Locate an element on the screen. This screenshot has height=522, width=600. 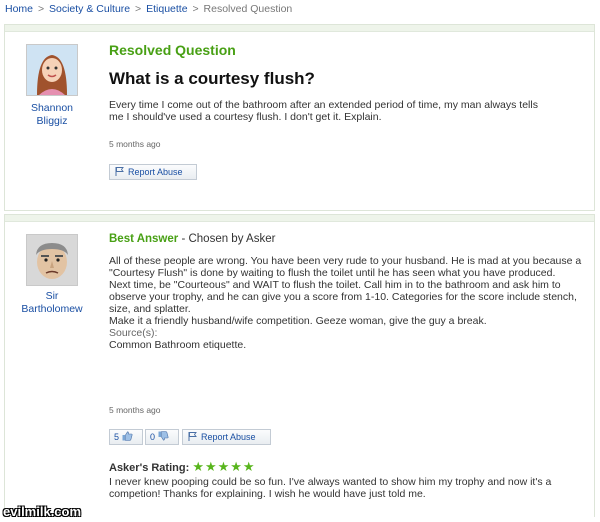
breadcrumb-home-link: Home is located at coordinates (19, 9).